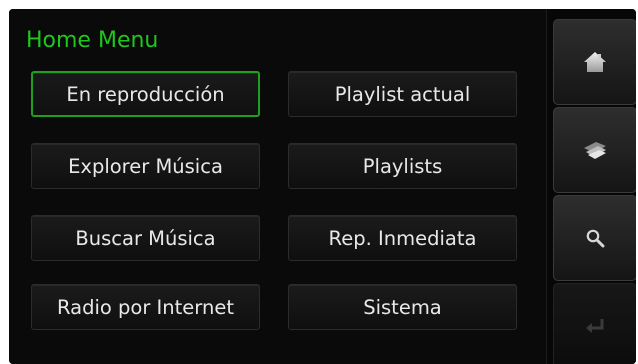 This screenshot has width=638, height=364. I want to click on back-arrow-icon, so click(595, 326).